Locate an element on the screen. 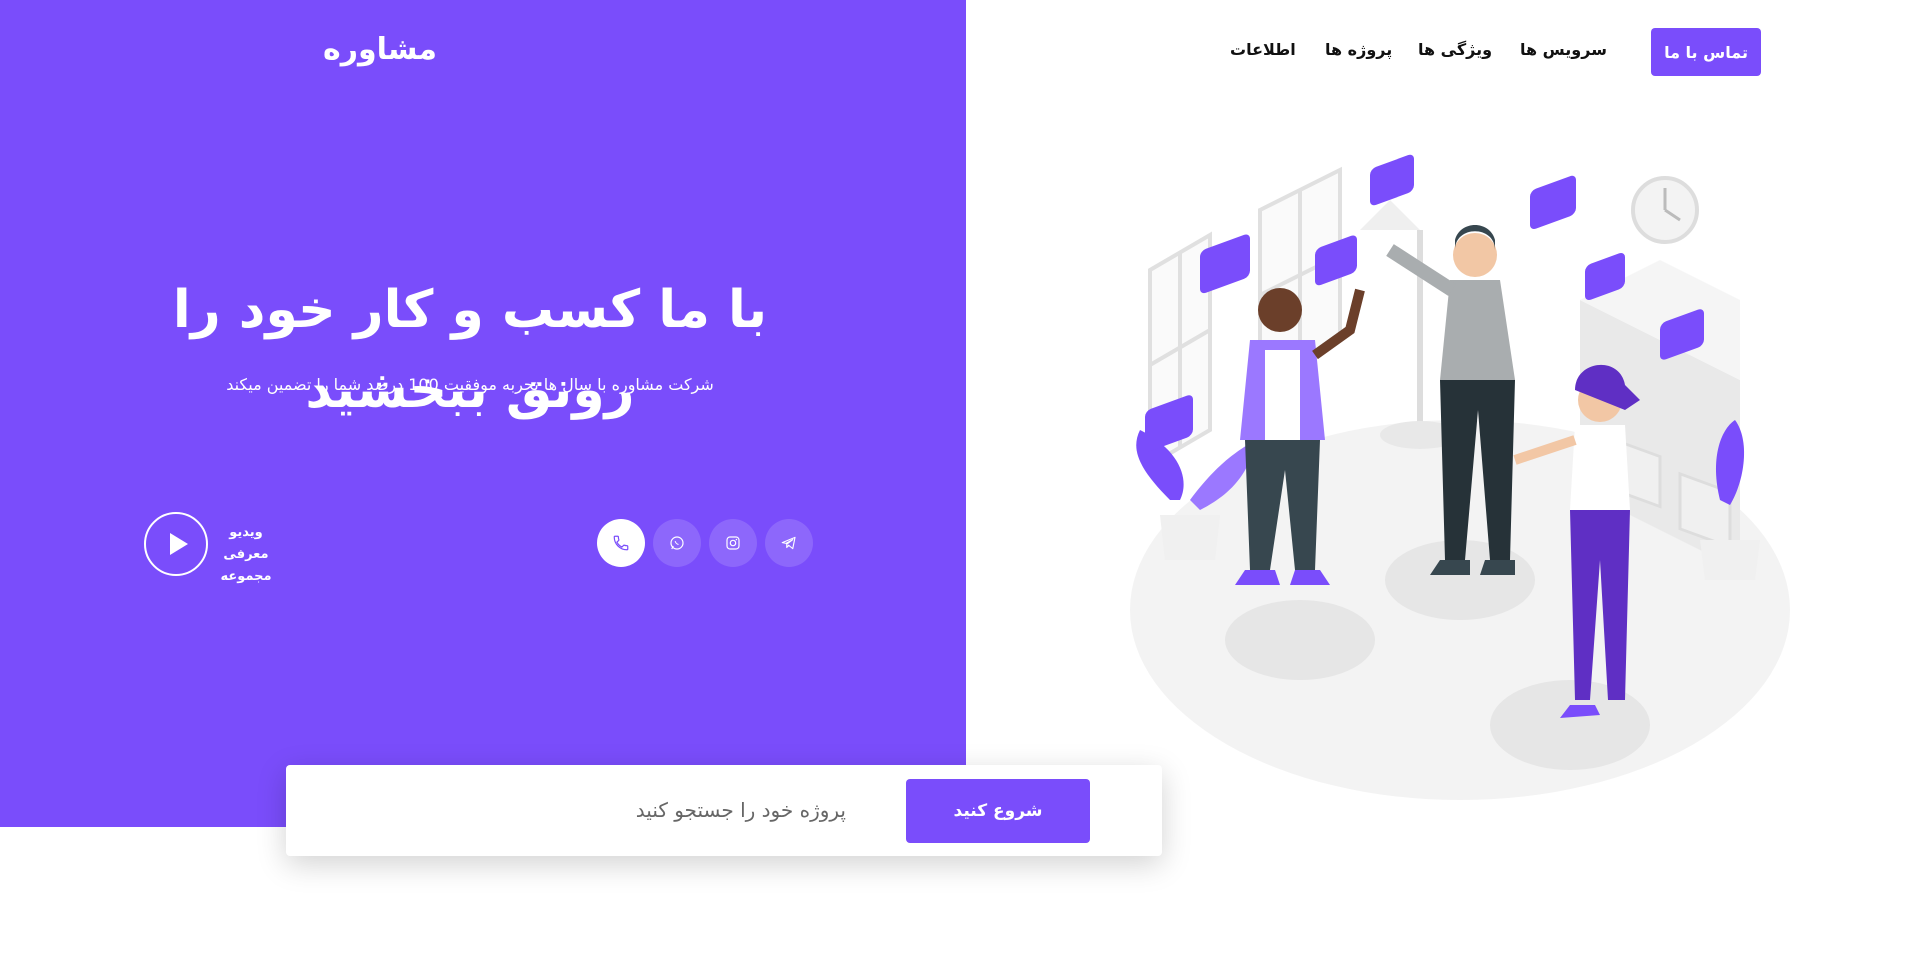 The width and height of the screenshot is (1905, 957). search-card: شروع کنید is located at coordinates (724, 810).